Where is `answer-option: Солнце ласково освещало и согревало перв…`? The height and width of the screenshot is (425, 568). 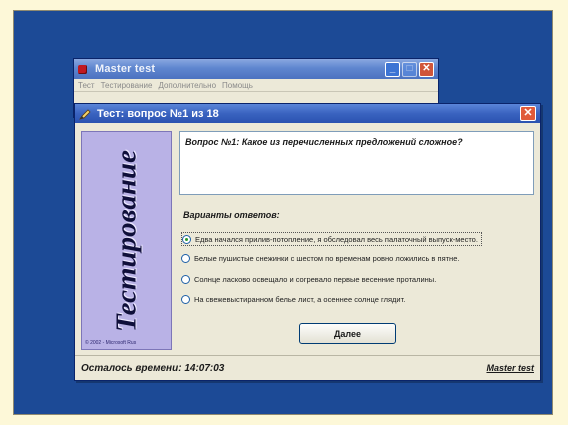
answer-option: Солнце ласково освещало и согревало перв… is located at coordinates (310, 279).